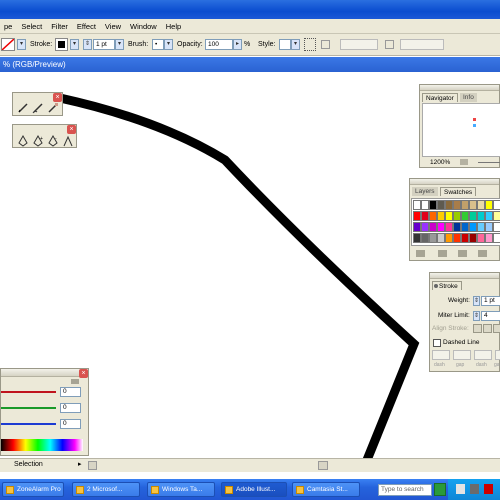 This screenshot has width=500, height=500. What do you see at coordinates (70, 424) in the screenshot?
I see `blue-field: 0` at bounding box center [70, 424].